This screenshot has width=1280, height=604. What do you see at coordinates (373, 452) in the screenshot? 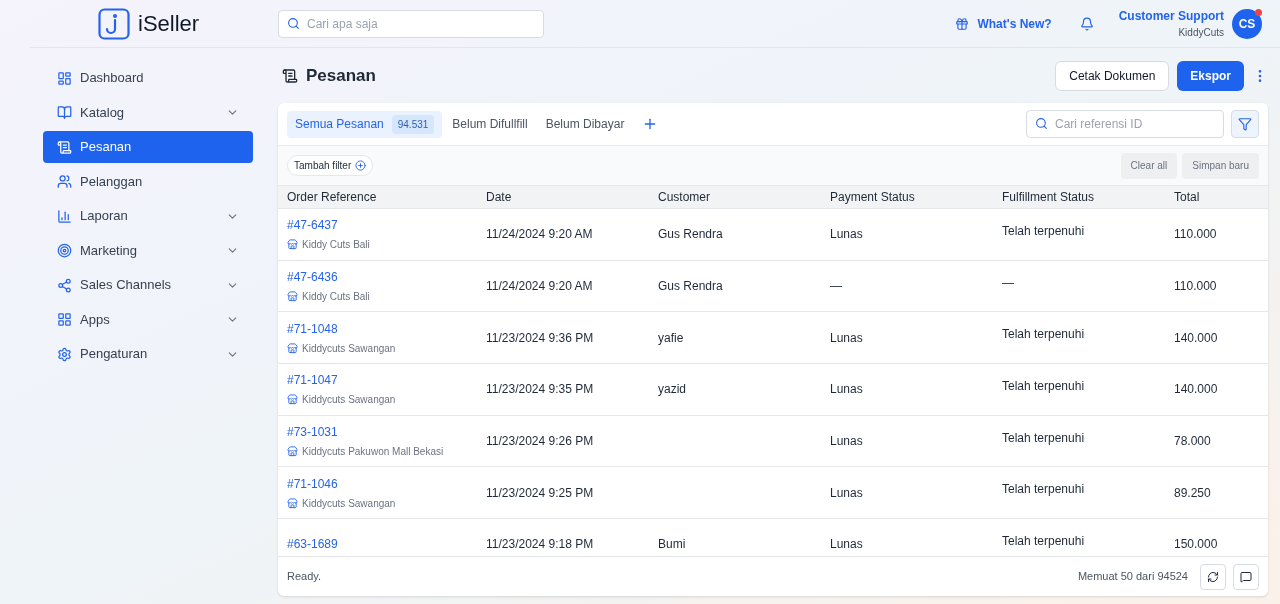
I see `store-name: Kiddycuts Pakuwon Mall Bekasi` at bounding box center [373, 452].